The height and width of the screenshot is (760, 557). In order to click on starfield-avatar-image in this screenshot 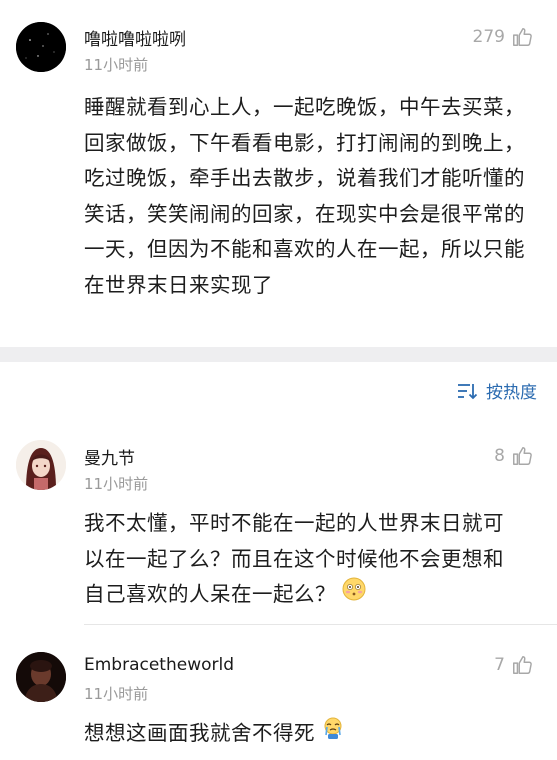, I will do `click(41, 47)`.